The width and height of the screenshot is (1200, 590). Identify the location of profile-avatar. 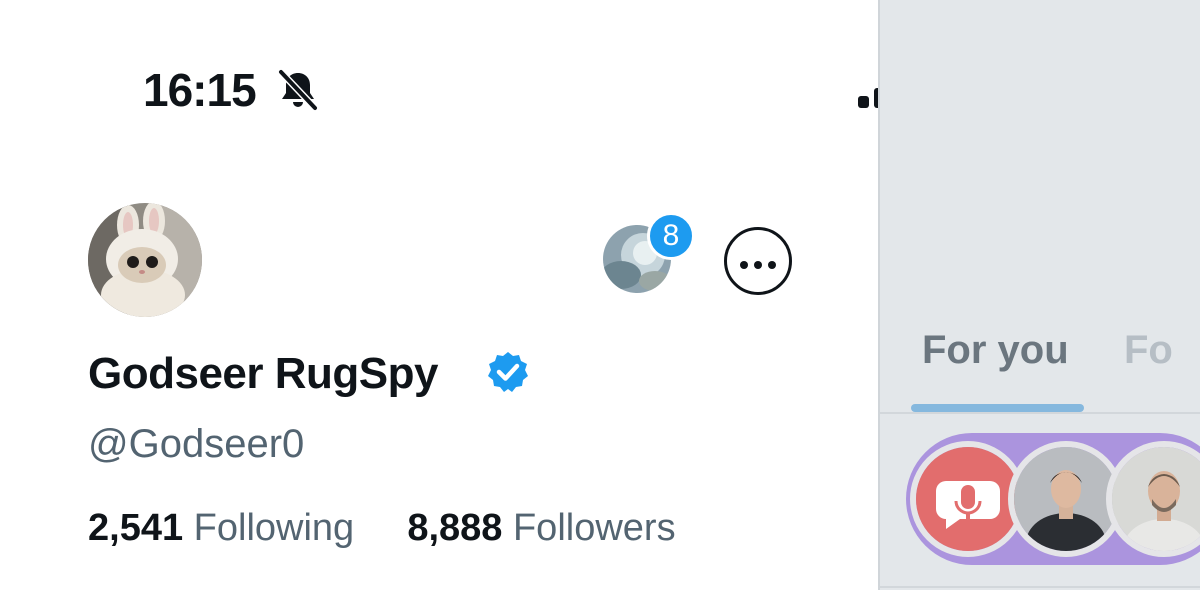
(145, 260).